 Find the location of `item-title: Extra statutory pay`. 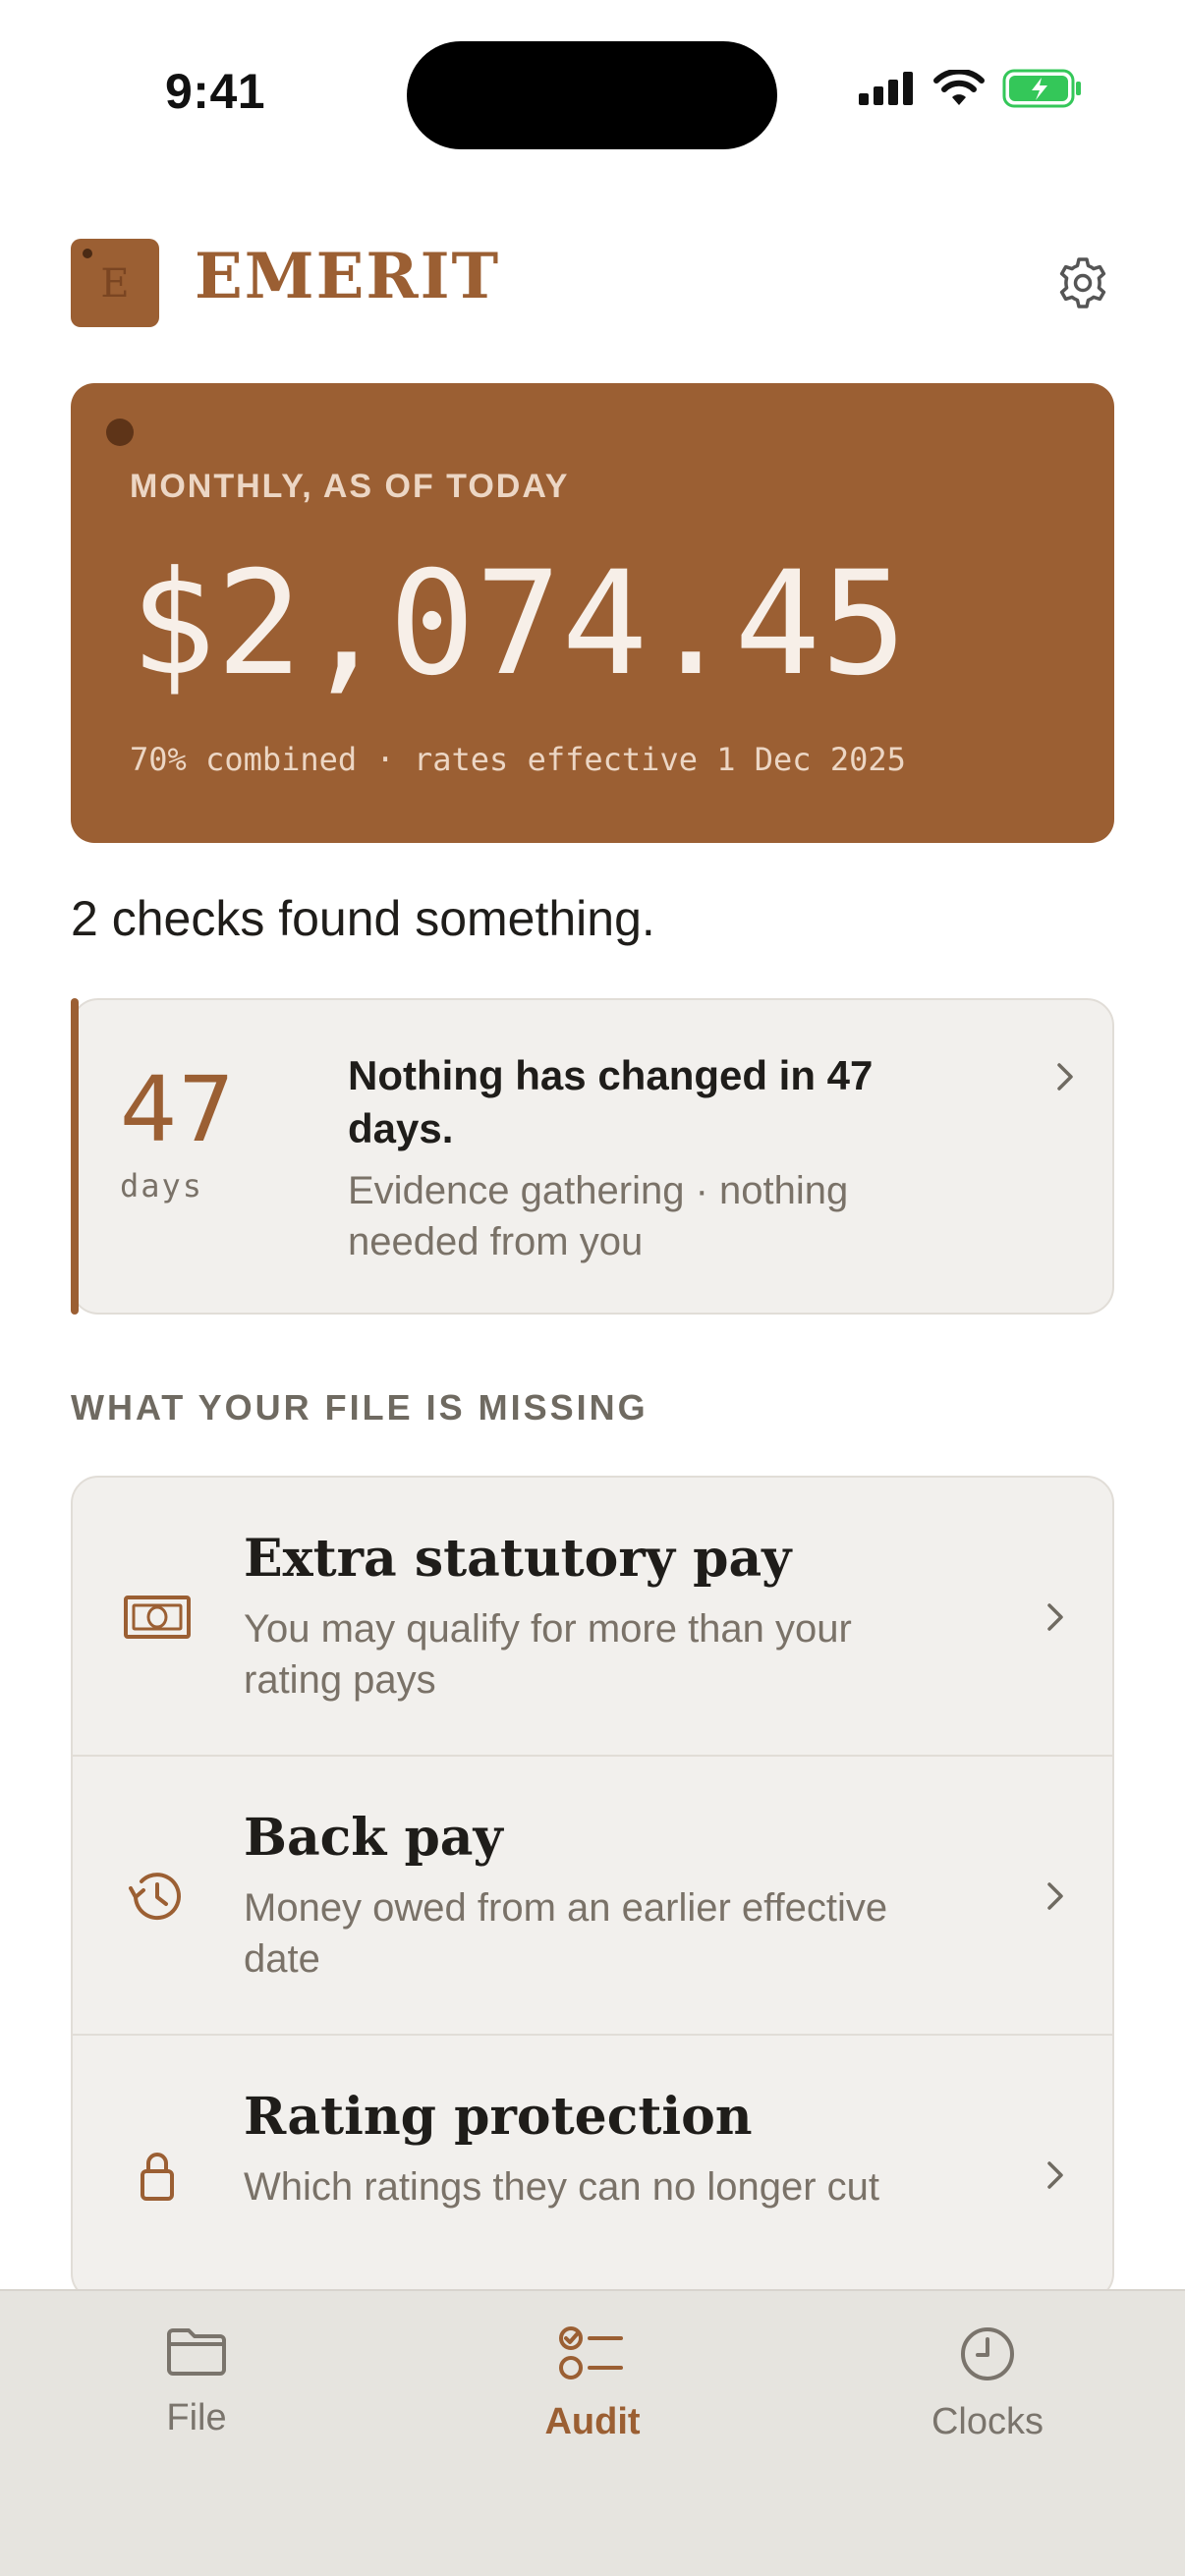

item-title: Extra statutory pay is located at coordinates (518, 1559).